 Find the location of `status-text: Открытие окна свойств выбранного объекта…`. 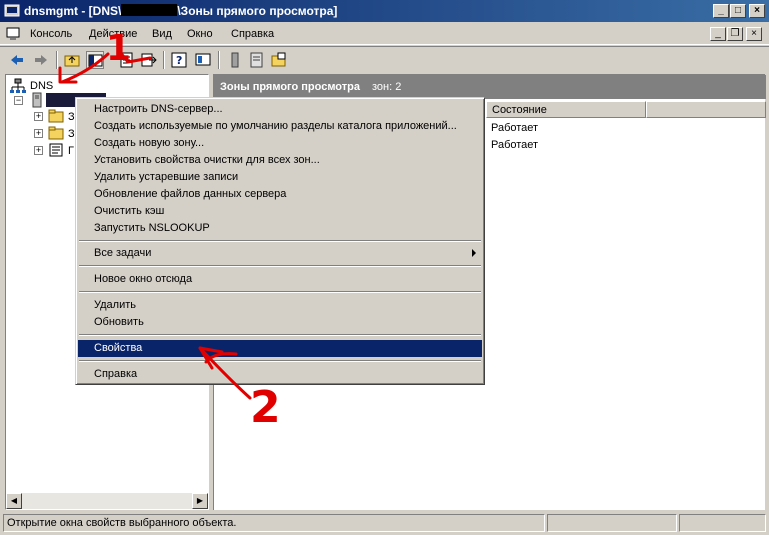

status-text: Открытие окна свойств выбранного объекта… is located at coordinates (122, 523).